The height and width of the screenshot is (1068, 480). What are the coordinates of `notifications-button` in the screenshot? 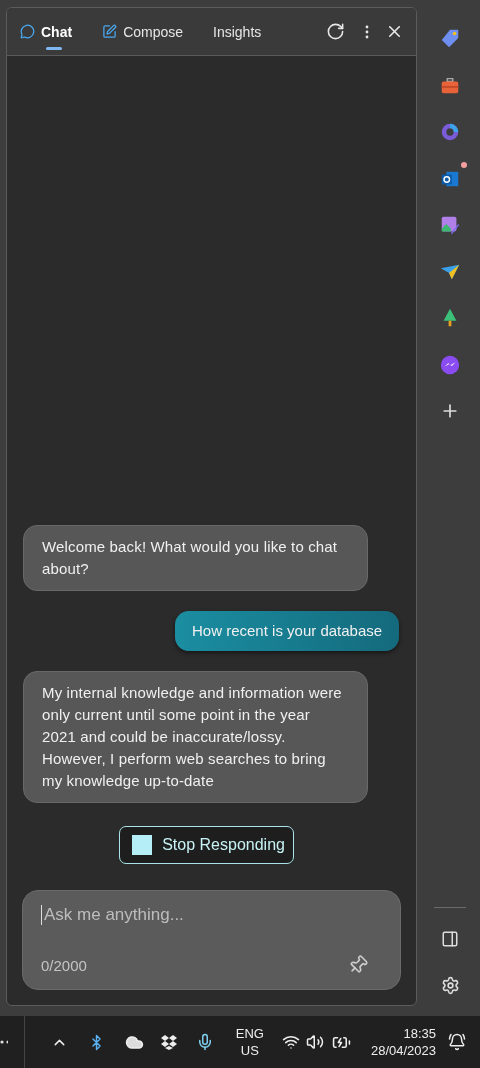 It's located at (457, 1042).